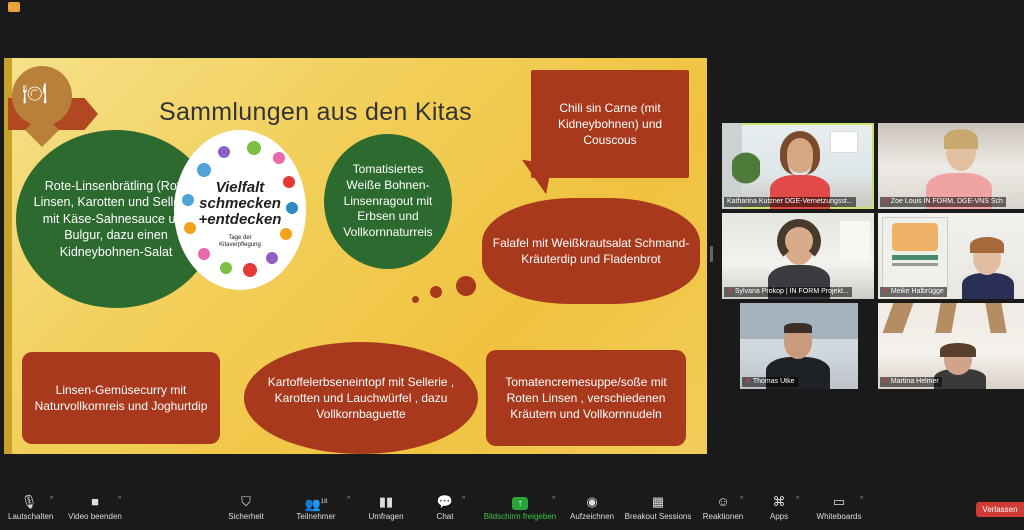 This screenshot has height=530, width=1024. Describe the element at coordinates (95, 501) in the screenshot. I see `video-camera-icon: ■` at that location.